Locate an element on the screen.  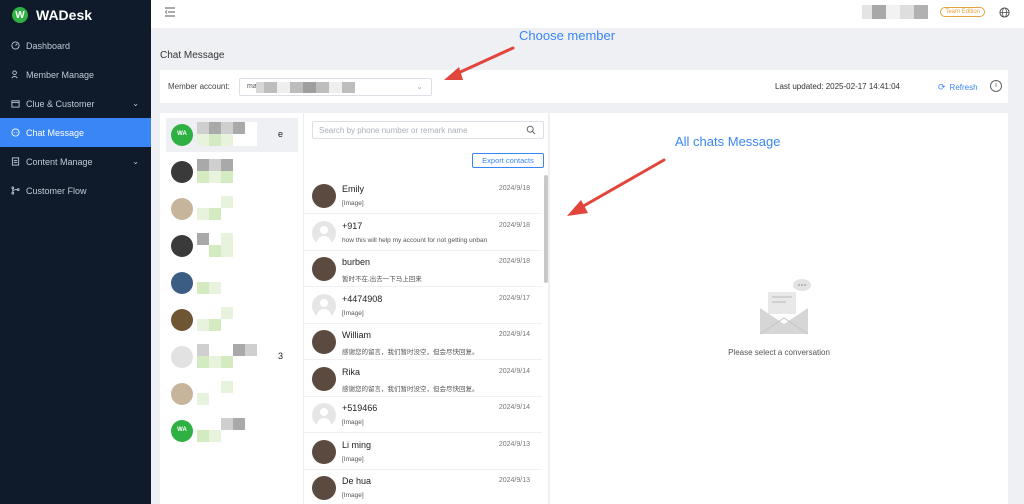
empty-state-text: Please select a conversation is located at coordinates (779, 352).